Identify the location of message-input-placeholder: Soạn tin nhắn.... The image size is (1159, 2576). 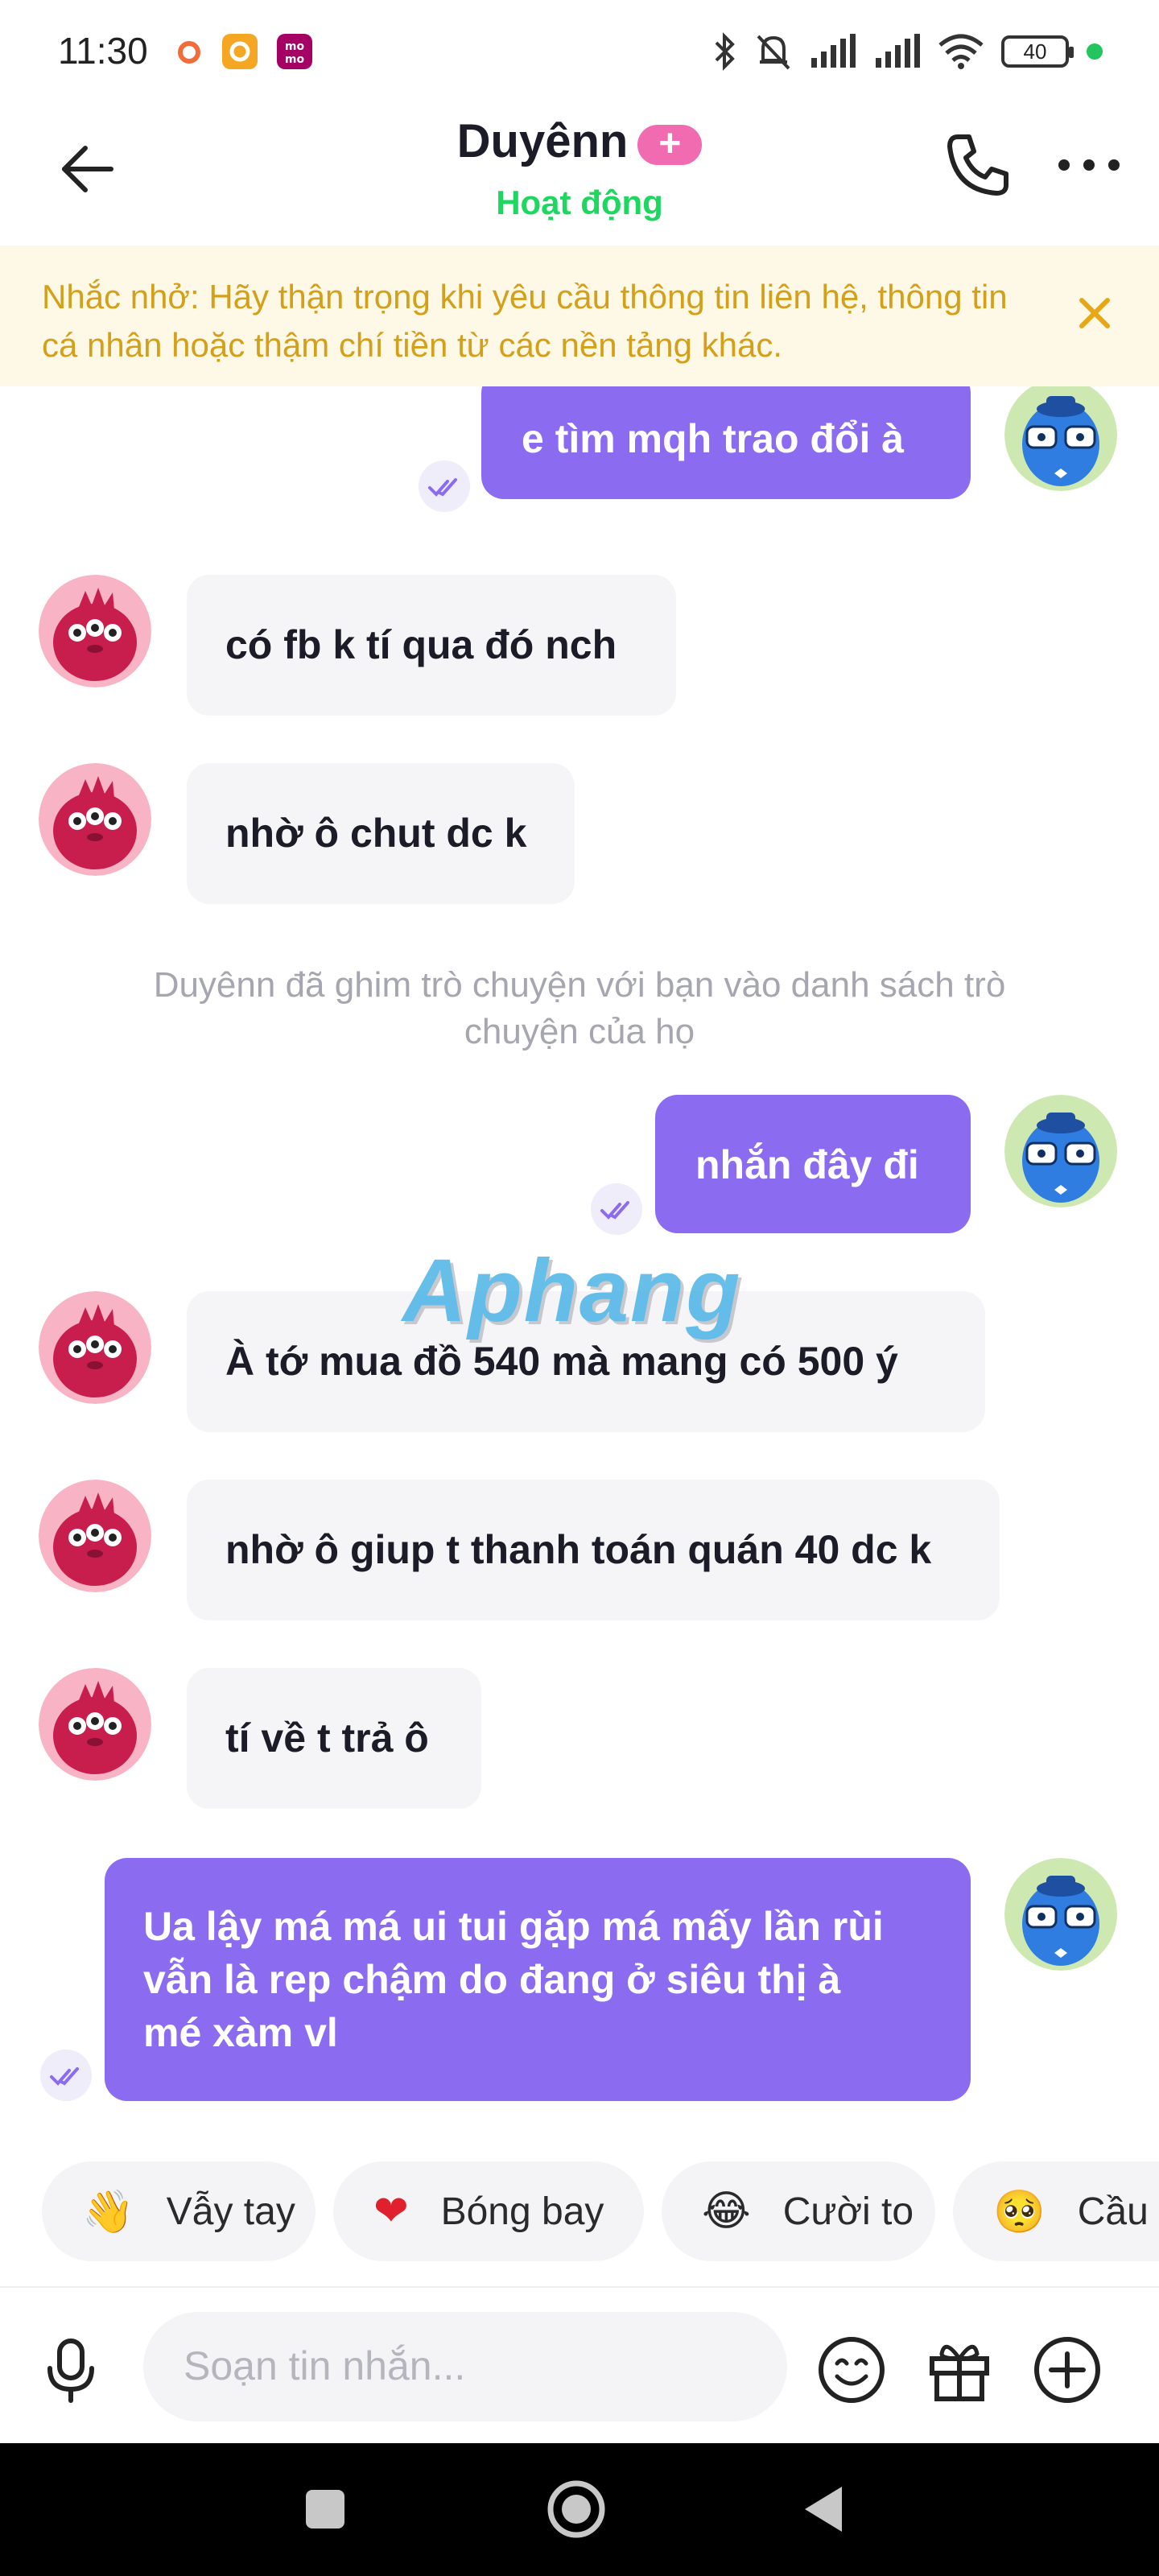
(325, 2365).